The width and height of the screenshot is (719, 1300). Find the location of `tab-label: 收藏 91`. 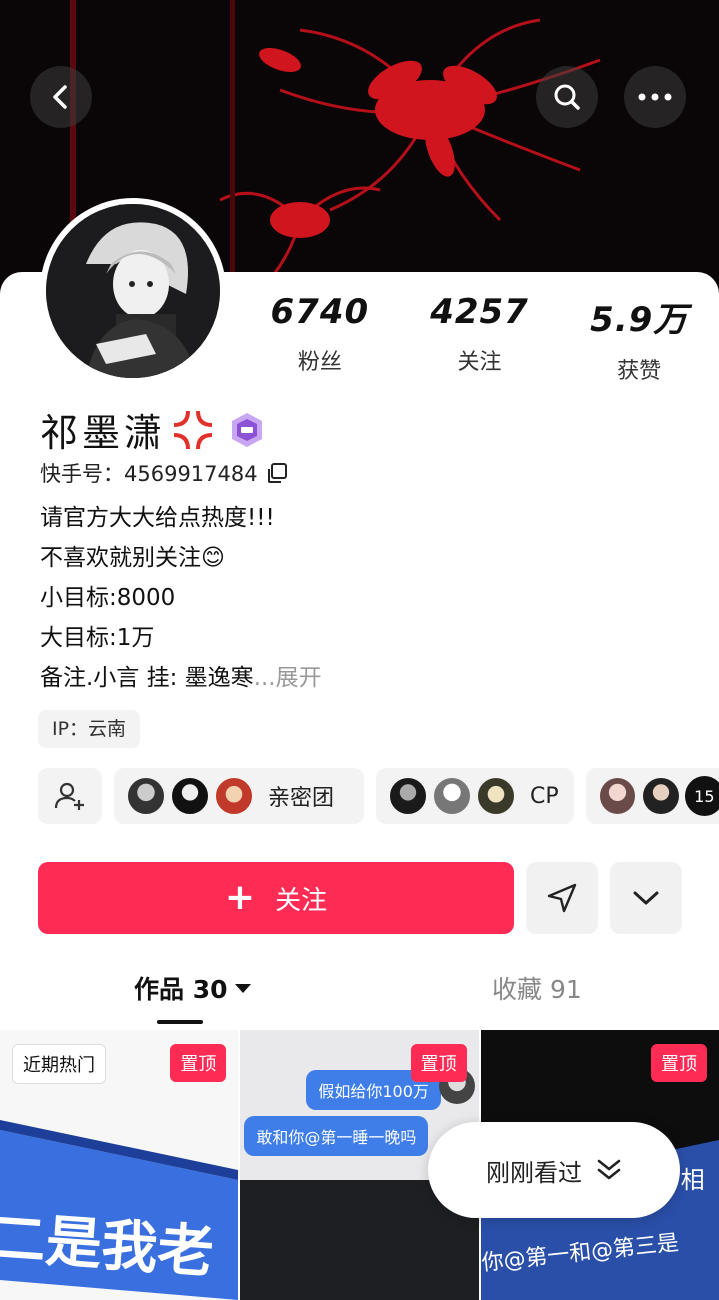

tab-label: 收藏 91 is located at coordinates (537, 989).